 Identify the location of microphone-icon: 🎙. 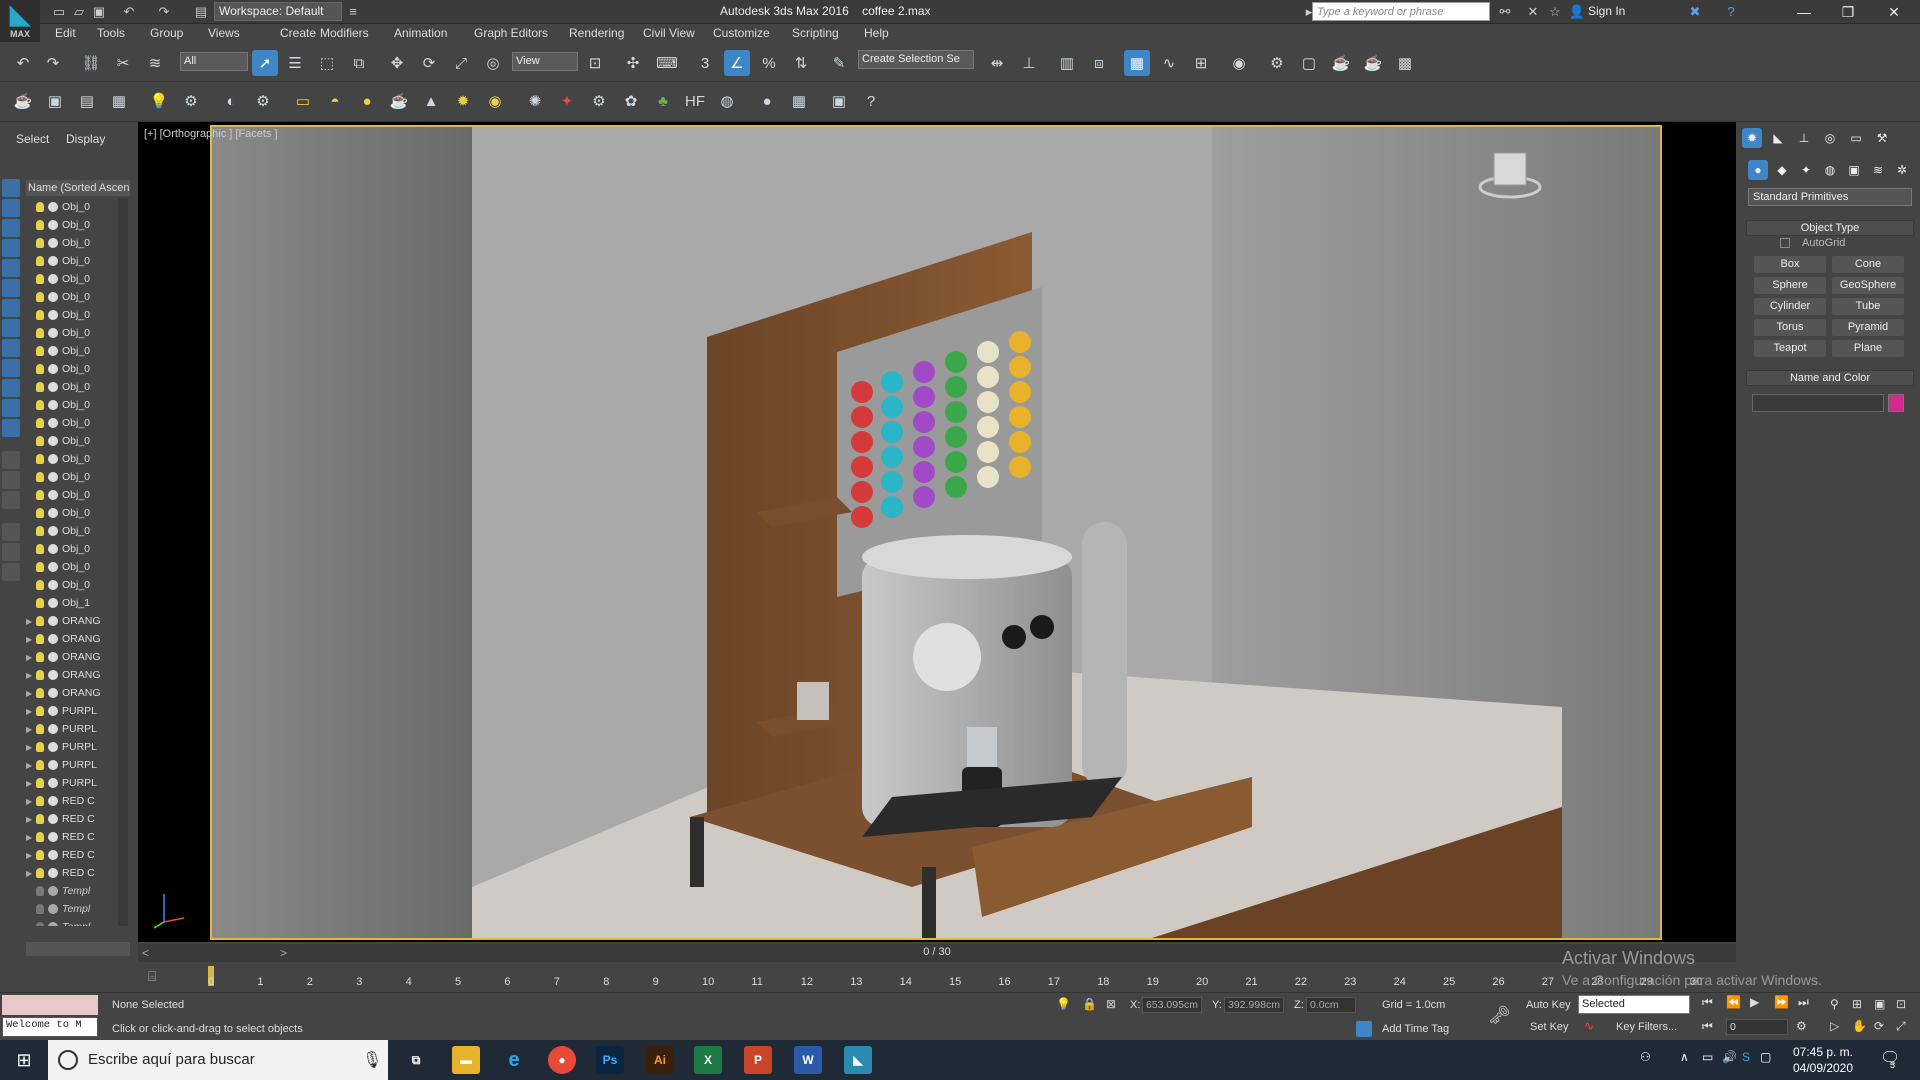
(372, 1060).